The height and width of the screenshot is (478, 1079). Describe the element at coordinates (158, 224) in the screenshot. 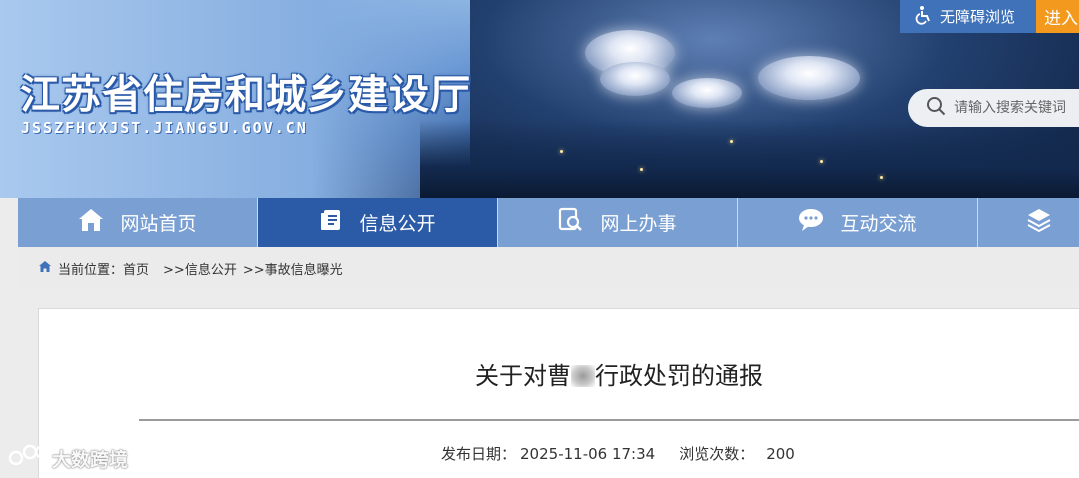

I see `nav-item-label: 网站首页` at that location.